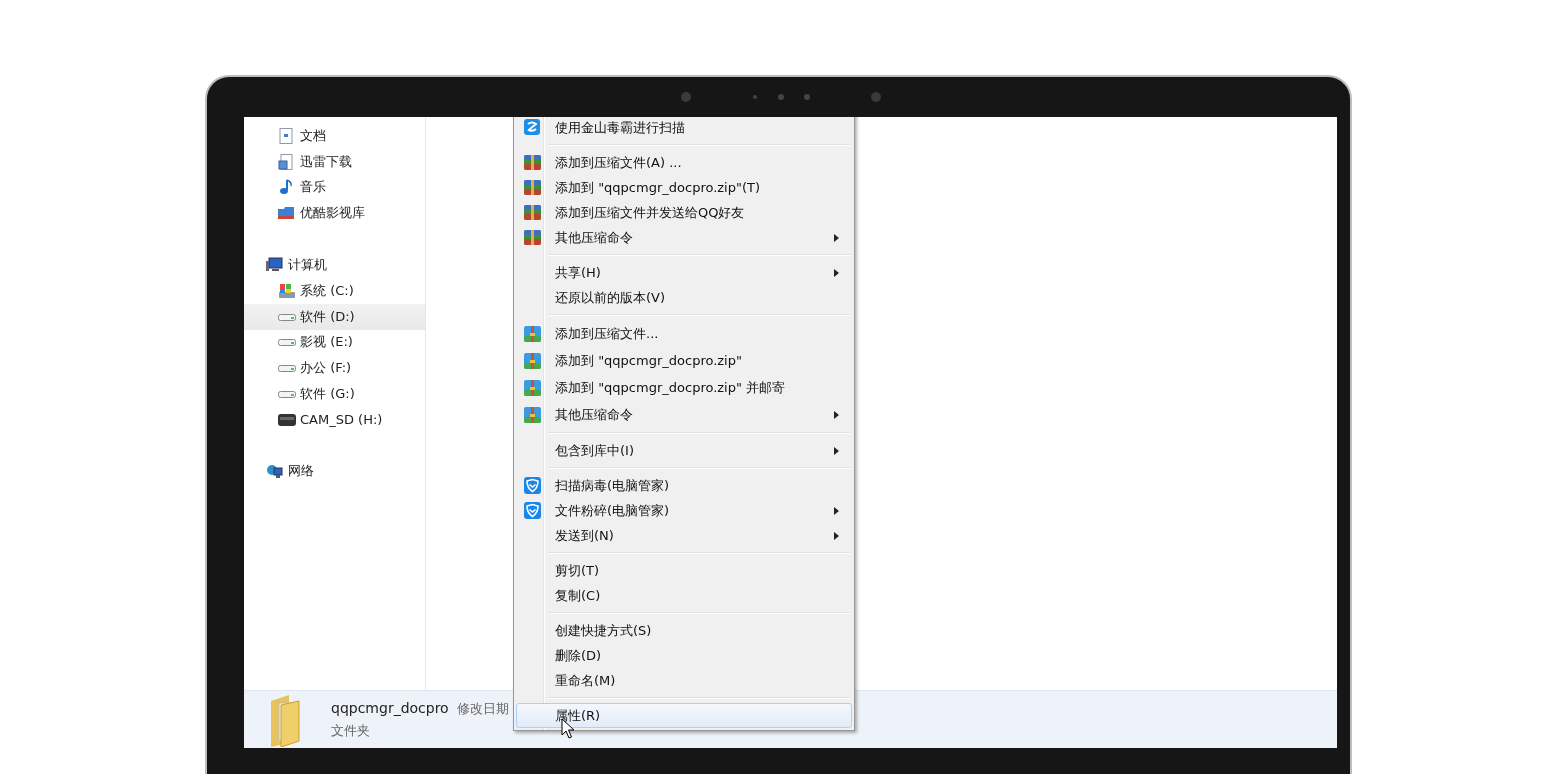 This screenshot has height=774, width=1552. What do you see at coordinates (334, 470) in the screenshot?
I see `nav-item: 网络` at bounding box center [334, 470].